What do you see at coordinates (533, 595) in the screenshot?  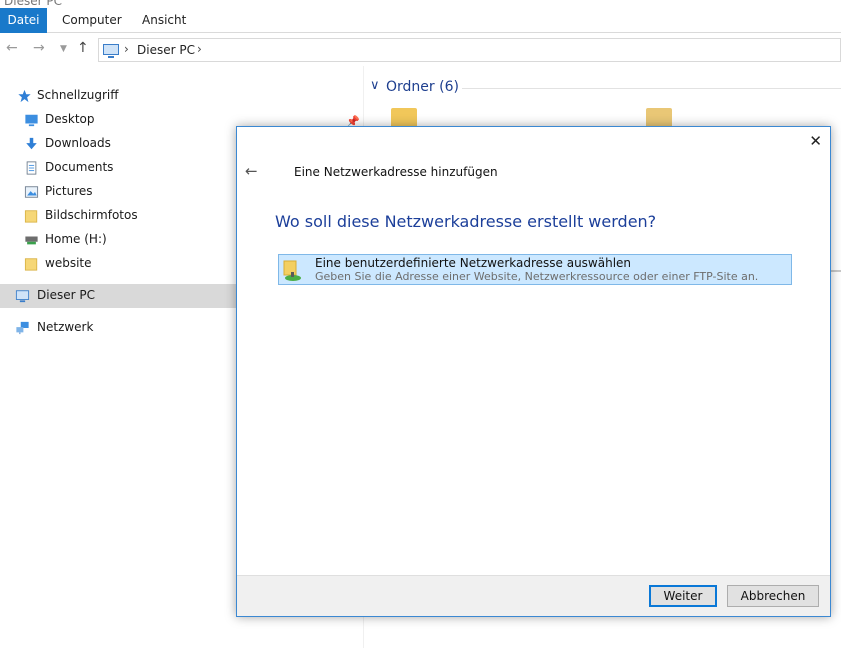 I see `dialog-footer: Weiter Abbrechen` at bounding box center [533, 595].